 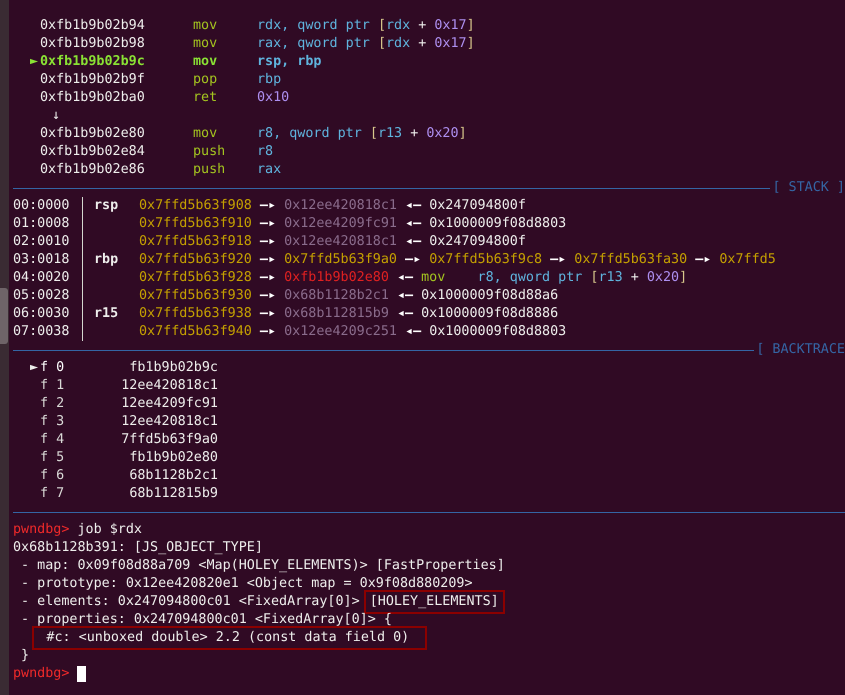 I want to click on instruction-address: 0xfb1b9b02b9f, so click(x=93, y=80).